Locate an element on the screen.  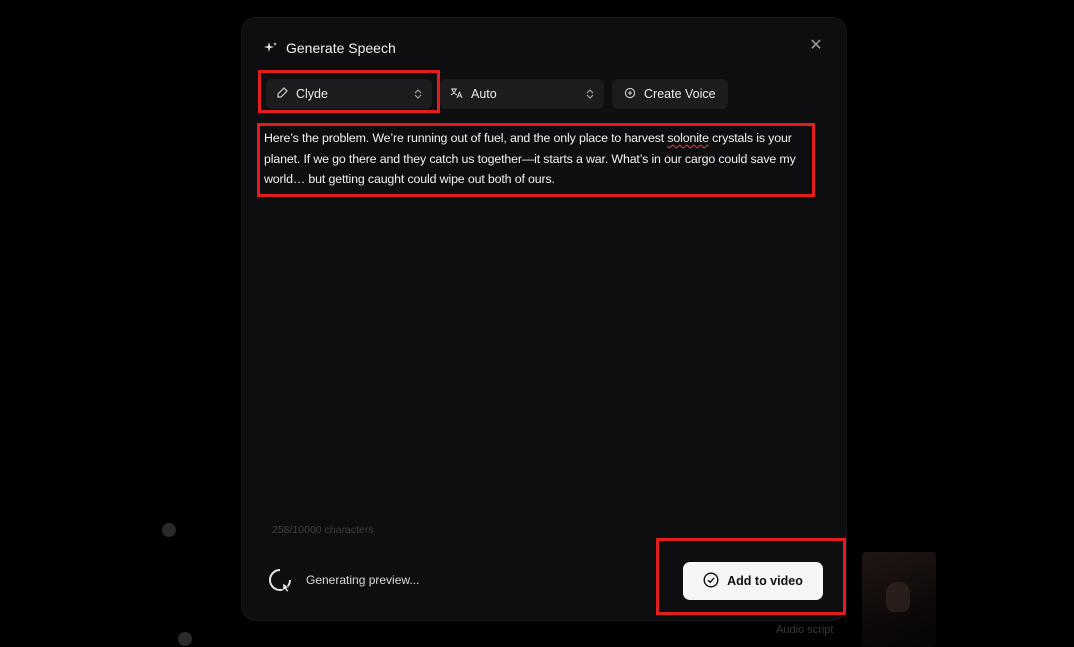
language-select: Auto is located at coordinates (522, 94).